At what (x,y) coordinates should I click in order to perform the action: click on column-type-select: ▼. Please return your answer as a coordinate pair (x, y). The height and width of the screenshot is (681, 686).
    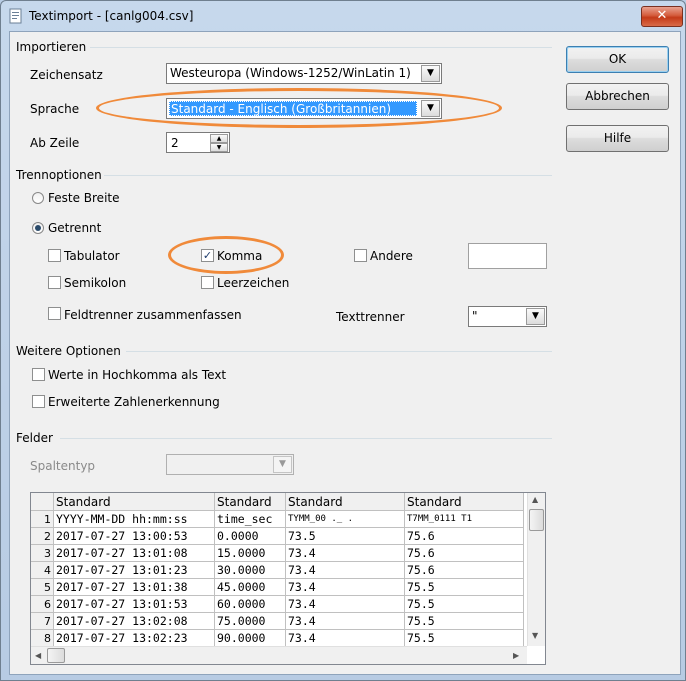
    Looking at the image, I should click on (230, 464).